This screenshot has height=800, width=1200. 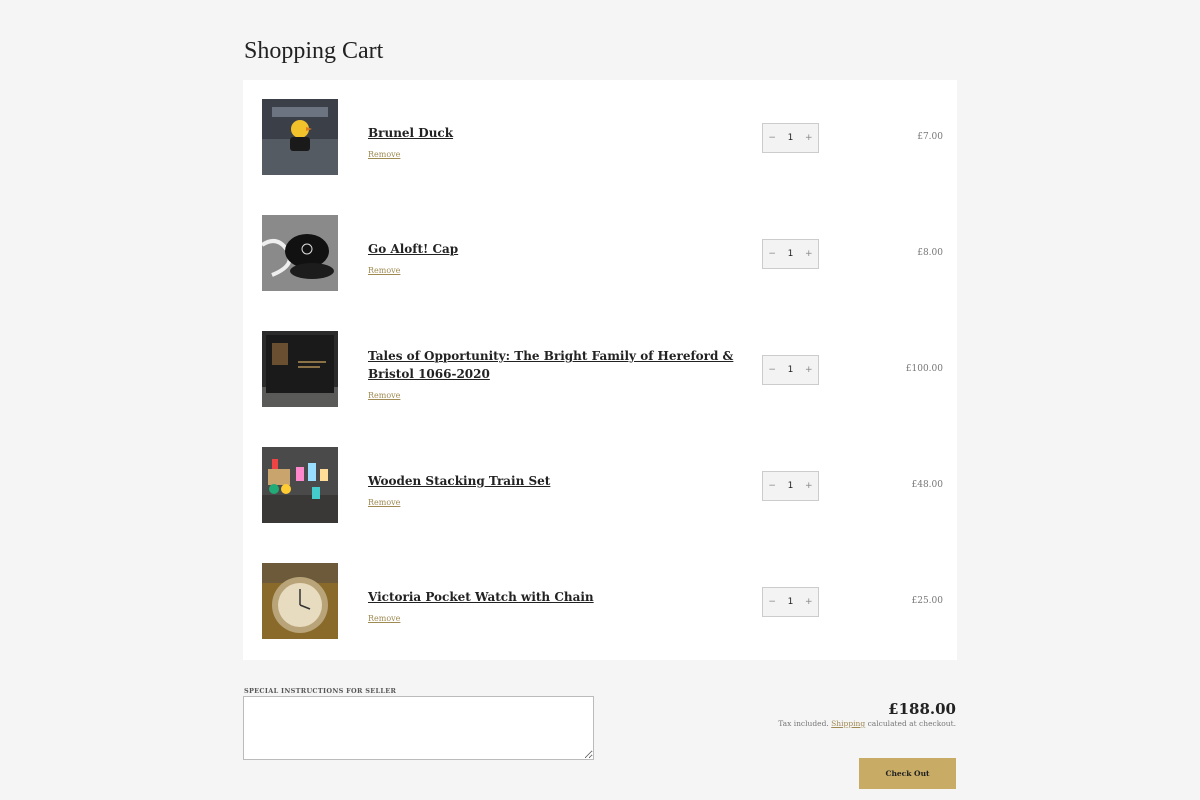 What do you see at coordinates (803, 723) in the screenshot?
I see `tax-prefix-text: Tax included.` at bounding box center [803, 723].